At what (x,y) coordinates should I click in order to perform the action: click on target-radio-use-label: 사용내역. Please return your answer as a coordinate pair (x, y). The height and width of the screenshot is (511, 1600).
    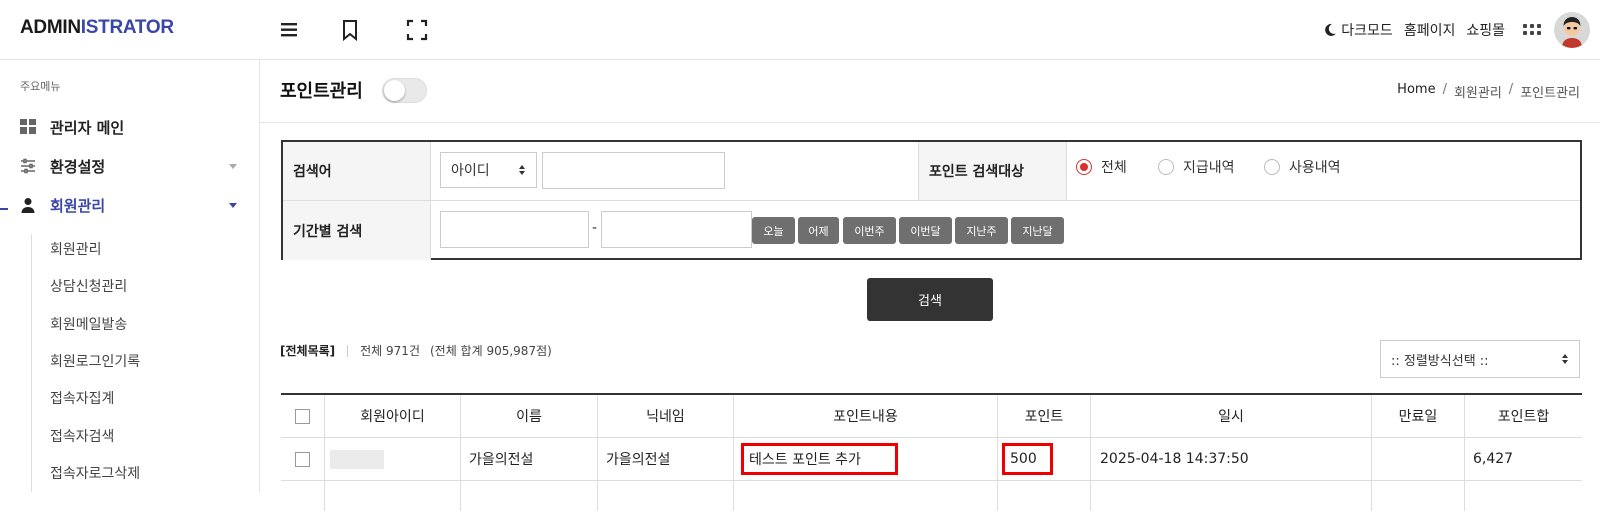
    Looking at the image, I should click on (1315, 168).